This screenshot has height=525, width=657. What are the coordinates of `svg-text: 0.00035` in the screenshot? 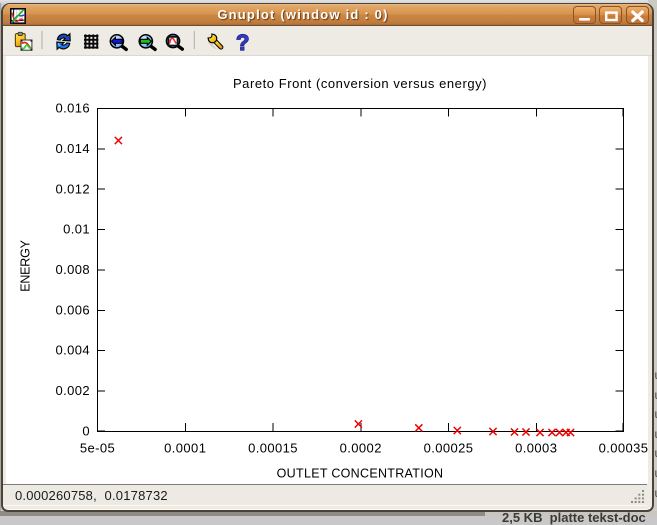 It's located at (623, 448).